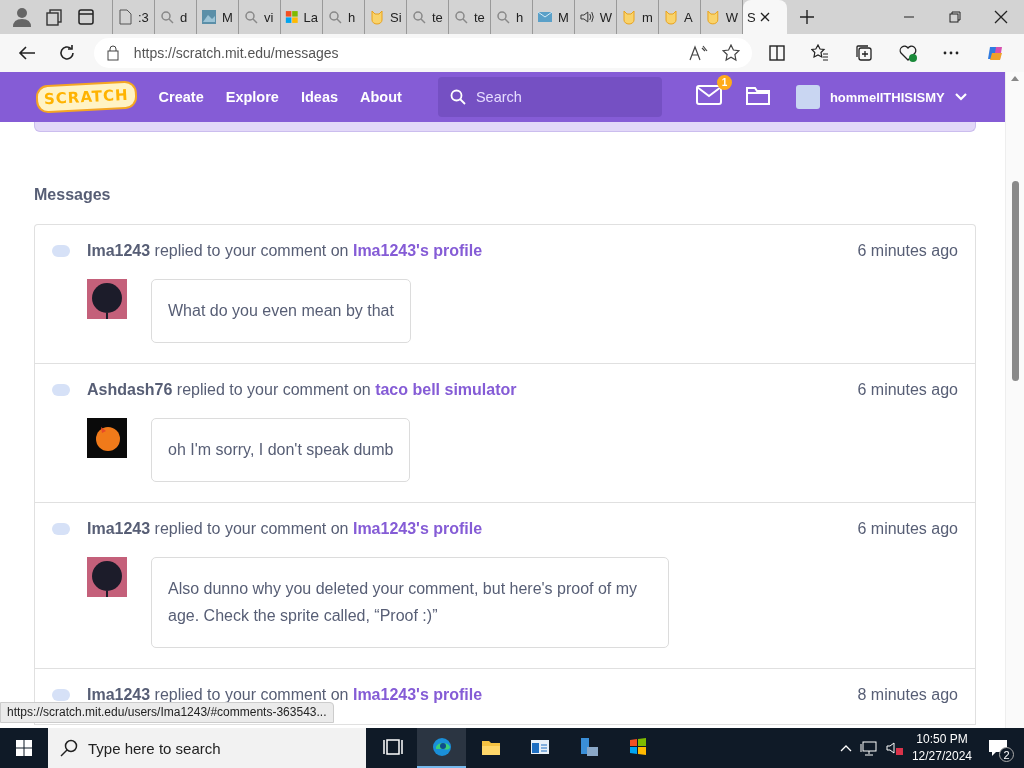 The image size is (1024, 768). What do you see at coordinates (907, 53) in the screenshot?
I see `heart-pulse-icon` at bounding box center [907, 53].